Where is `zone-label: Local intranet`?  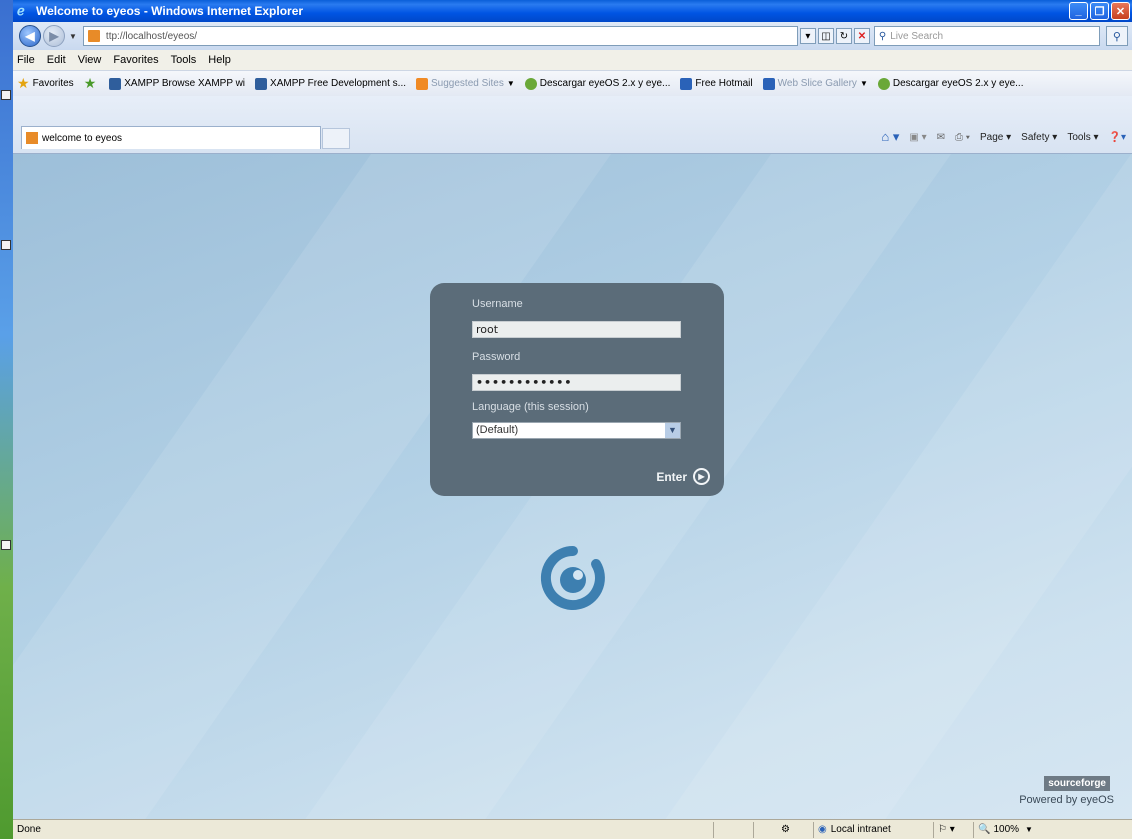 zone-label: Local intranet is located at coordinates (860, 829).